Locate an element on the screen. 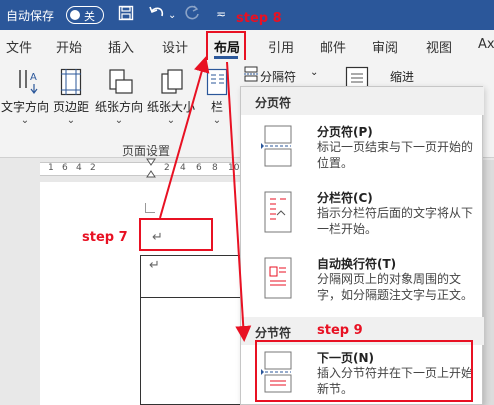 This screenshot has width=494, height=405. margins-button: 页边距 ⌄ is located at coordinates (71, 93).